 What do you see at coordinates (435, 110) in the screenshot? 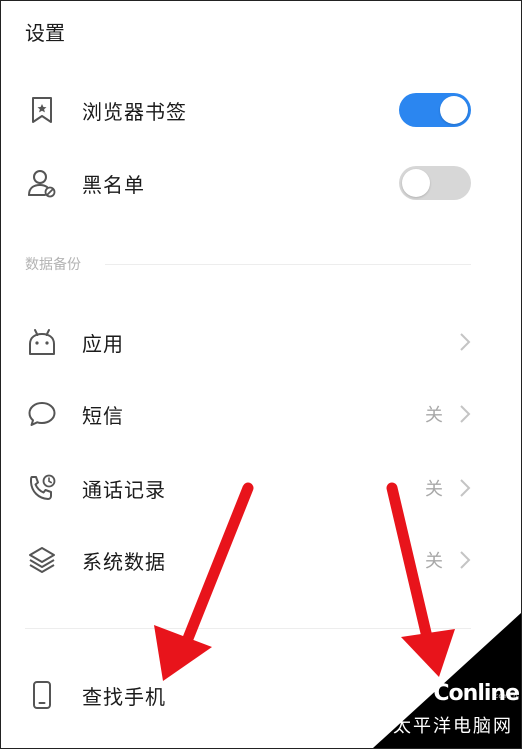
I see `browser-bookmarks-toggle` at bounding box center [435, 110].